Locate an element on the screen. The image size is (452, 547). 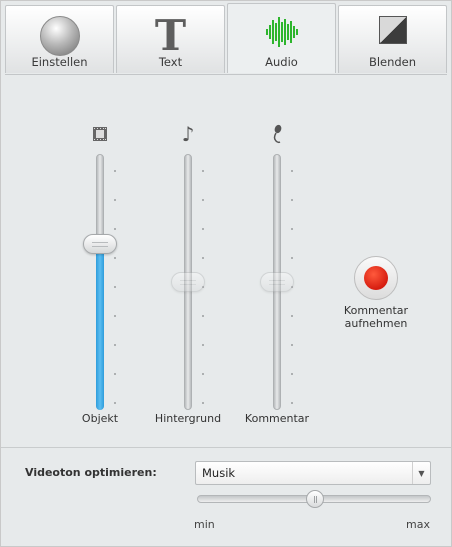
record-button is located at coordinates (376, 278).